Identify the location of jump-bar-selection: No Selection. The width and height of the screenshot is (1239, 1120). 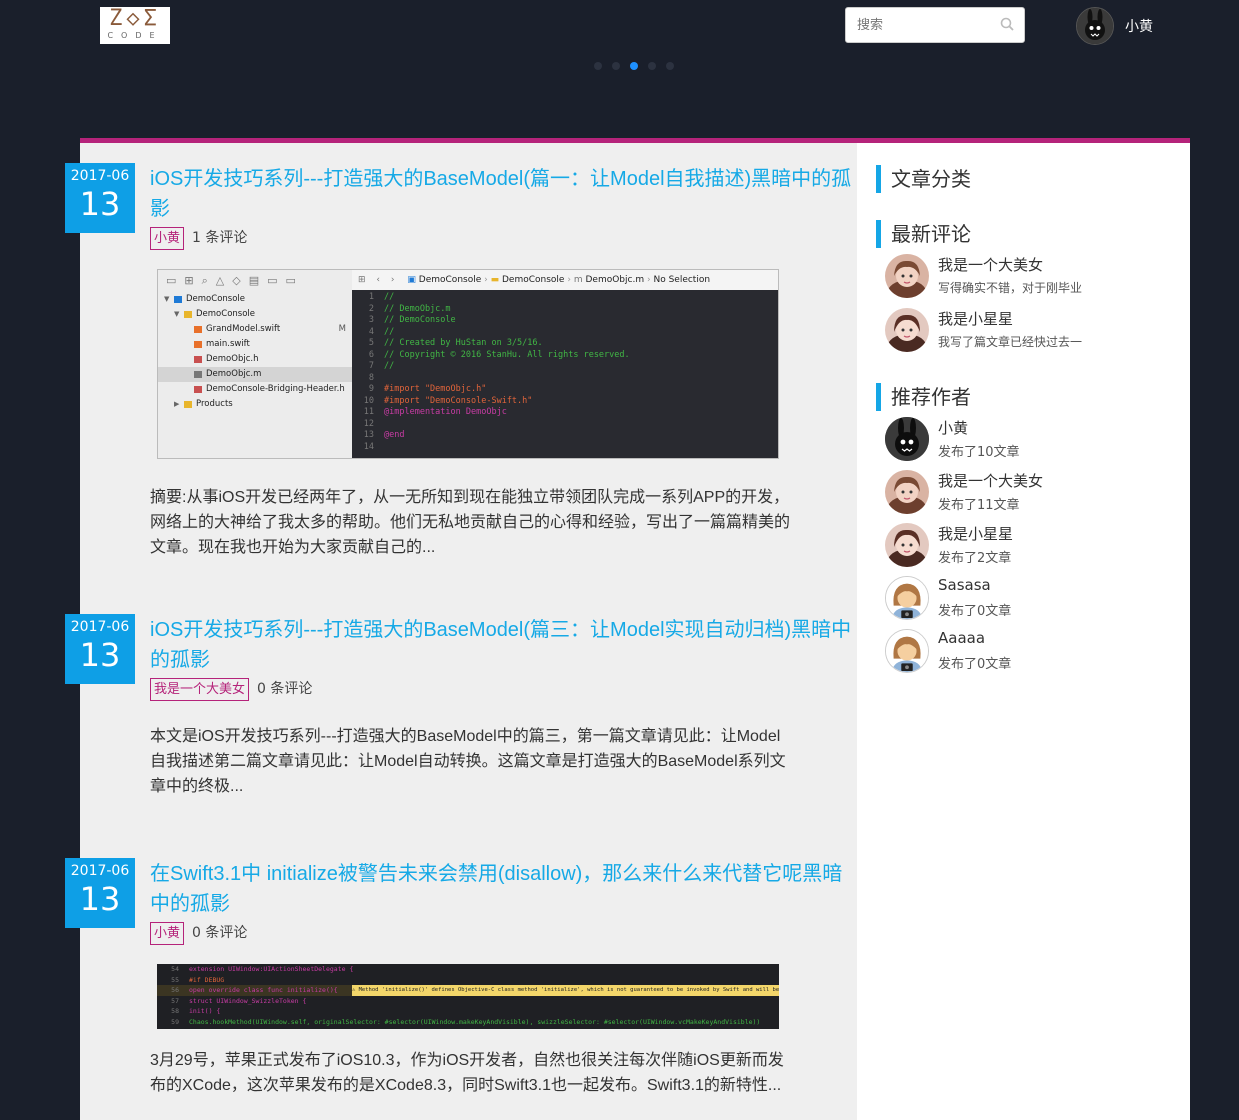
(681, 280).